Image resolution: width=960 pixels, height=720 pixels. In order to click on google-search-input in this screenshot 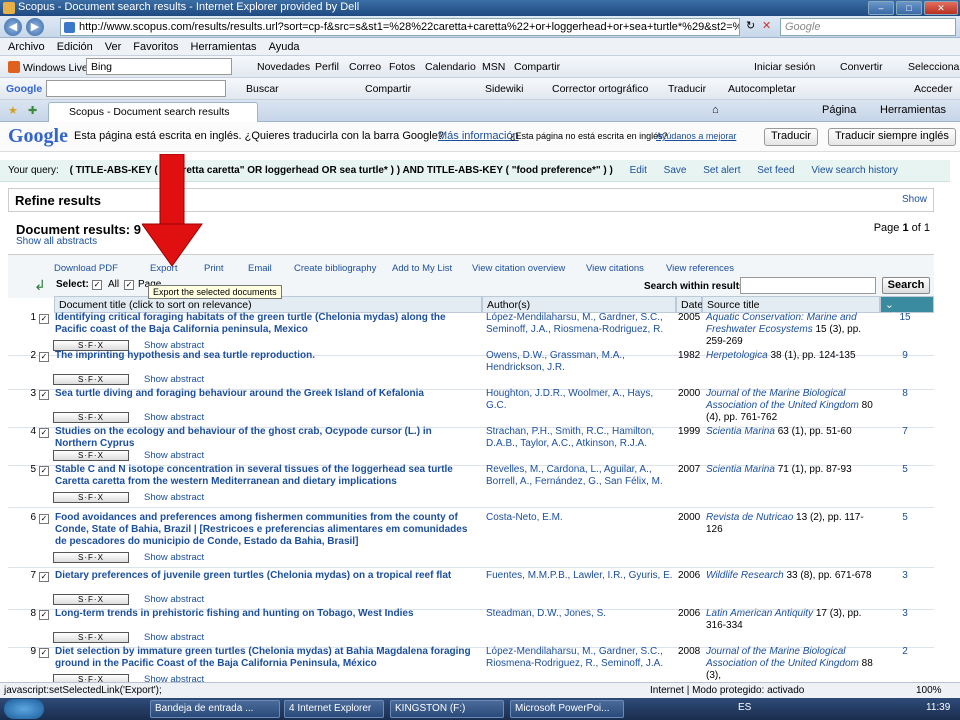, I will do `click(136, 88)`.